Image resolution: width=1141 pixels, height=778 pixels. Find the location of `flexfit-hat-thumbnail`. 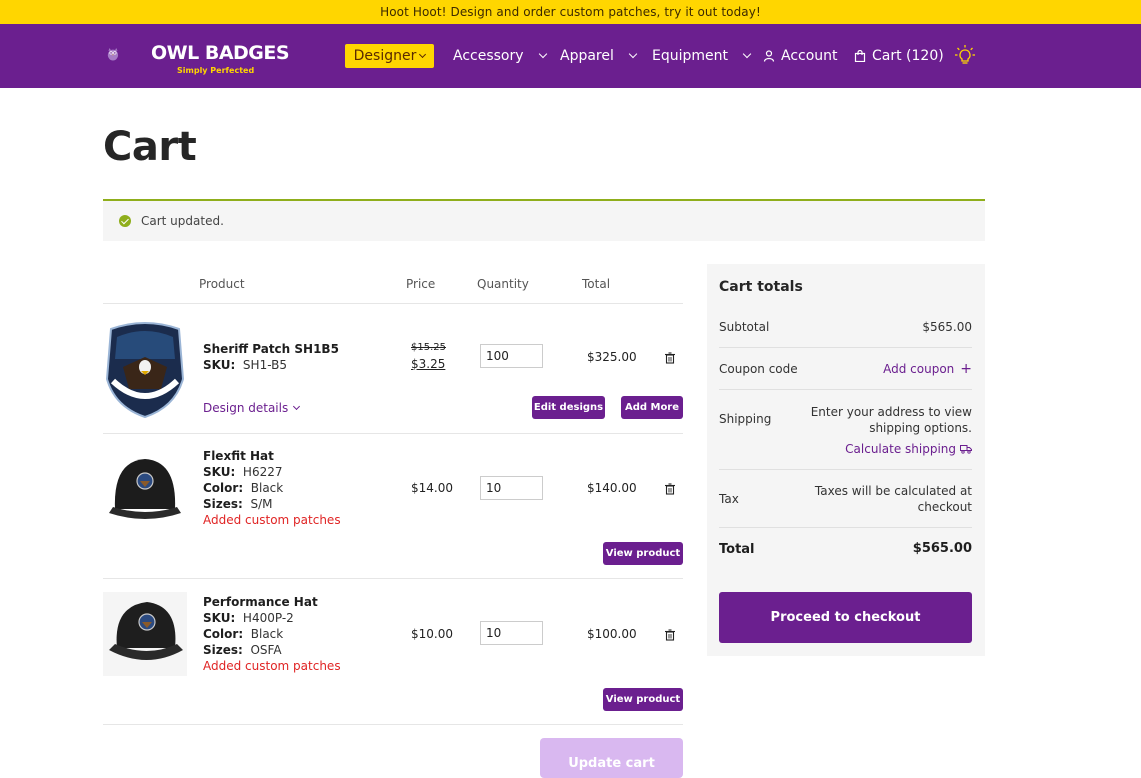

flexfit-hat-thumbnail is located at coordinates (145, 489).